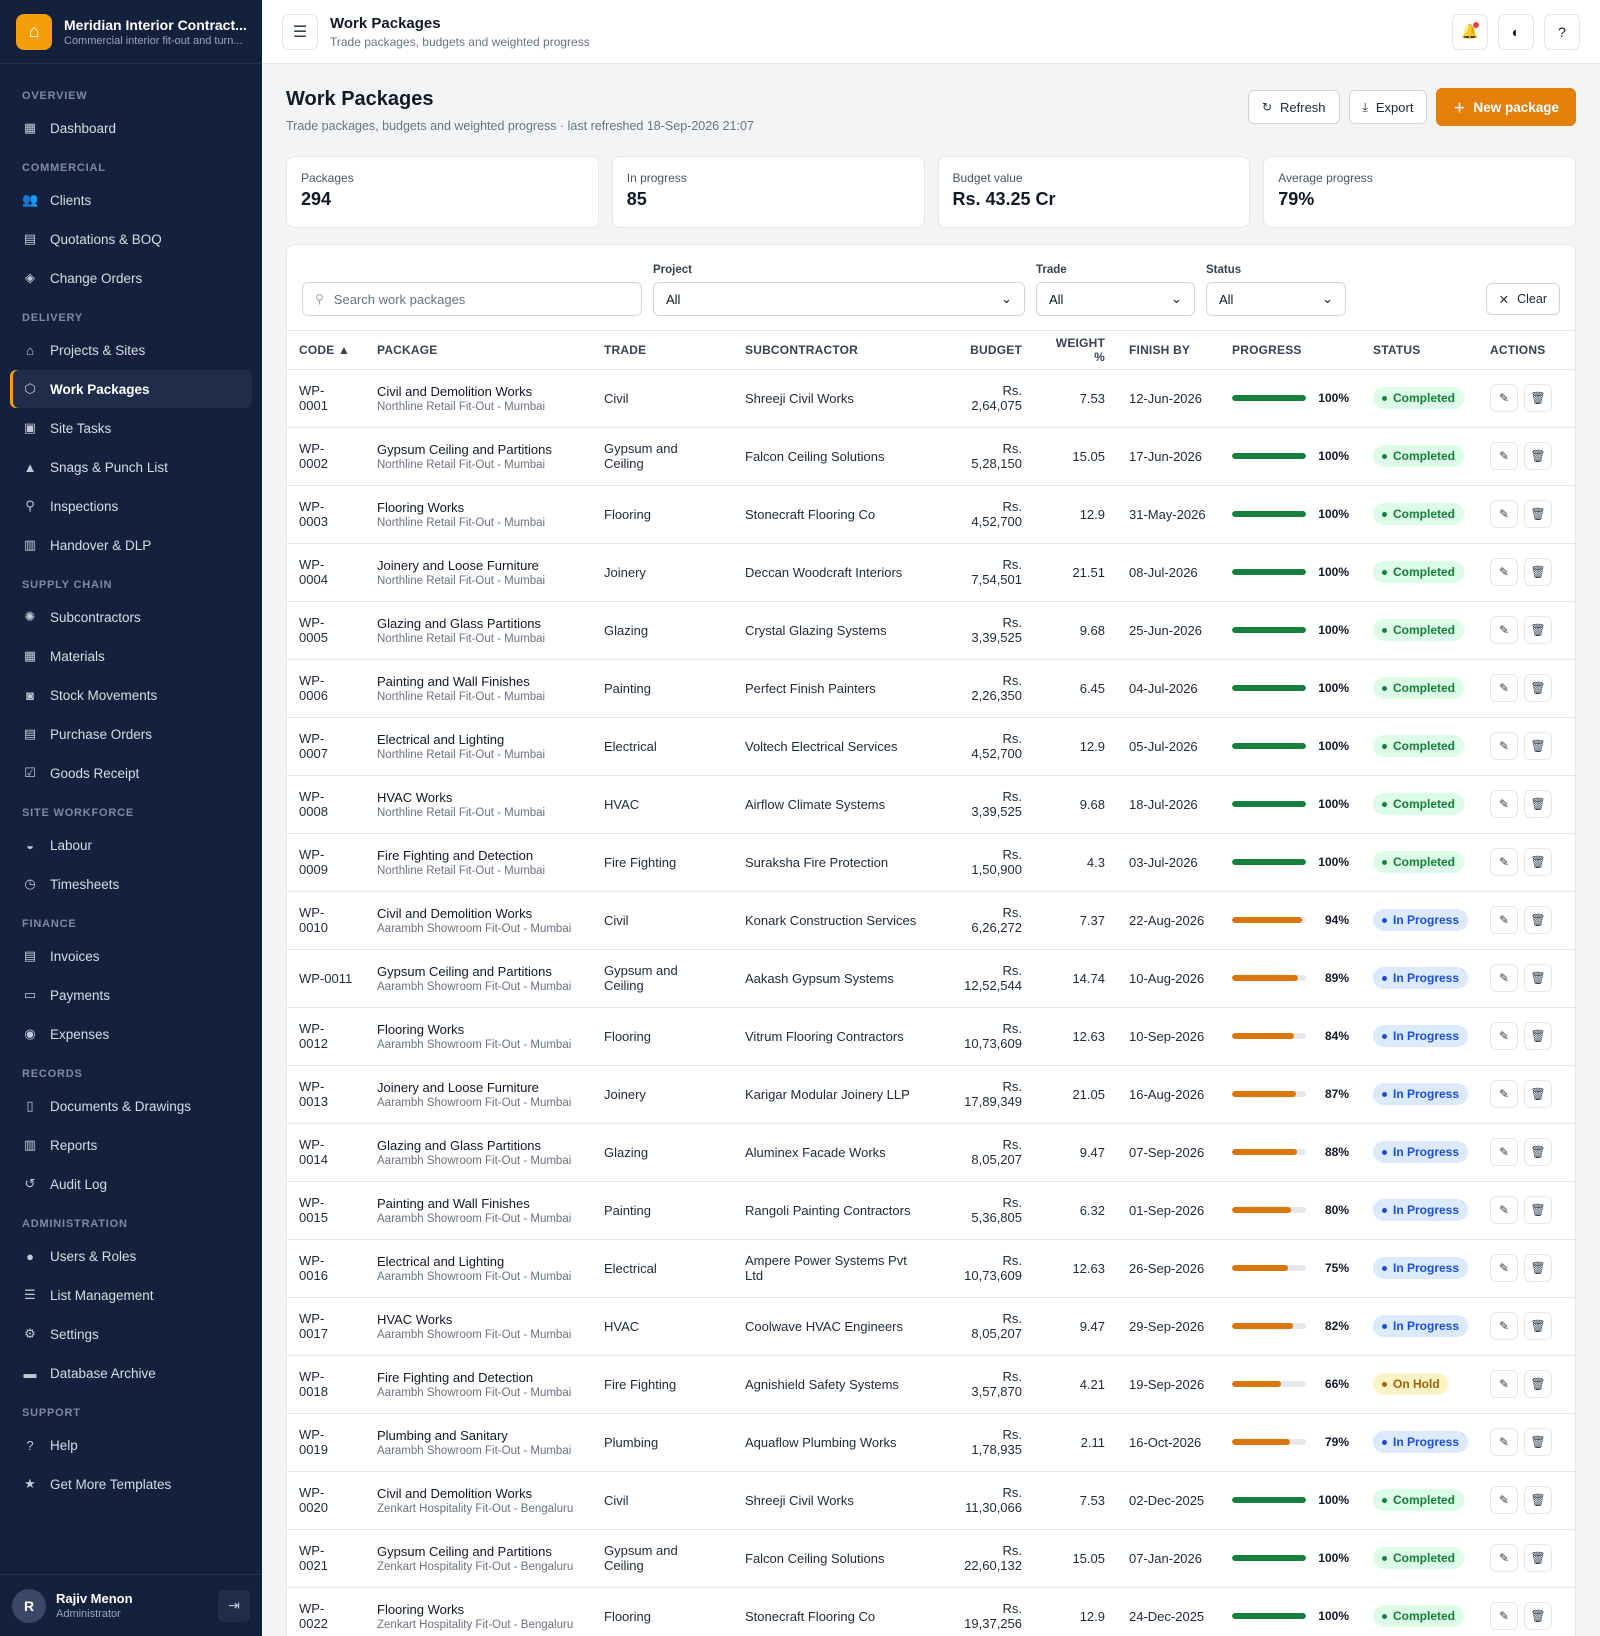  Describe the element at coordinates (131, 1184) in the screenshot. I see `sidebar-item-audit-log: ↺ Audit Log` at that location.